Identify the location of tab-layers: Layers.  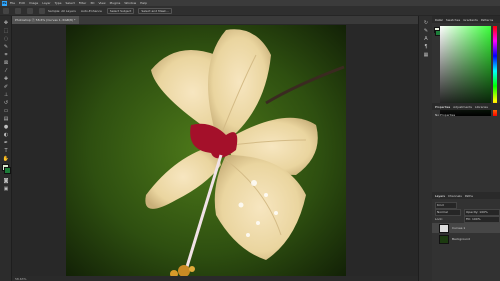
(440, 196).